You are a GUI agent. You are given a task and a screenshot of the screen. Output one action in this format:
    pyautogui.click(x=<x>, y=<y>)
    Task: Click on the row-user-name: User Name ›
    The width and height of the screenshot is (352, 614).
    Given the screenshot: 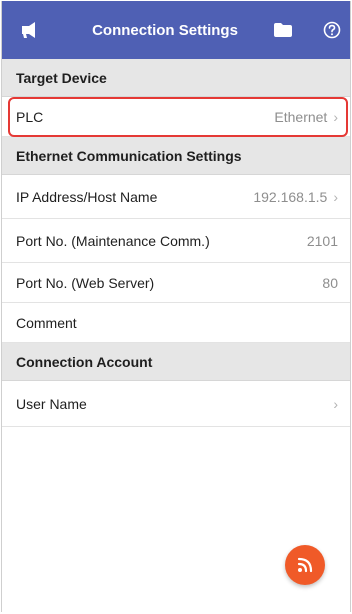 What is the action you would take?
    pyautogui.click(x=176, y=404)
    